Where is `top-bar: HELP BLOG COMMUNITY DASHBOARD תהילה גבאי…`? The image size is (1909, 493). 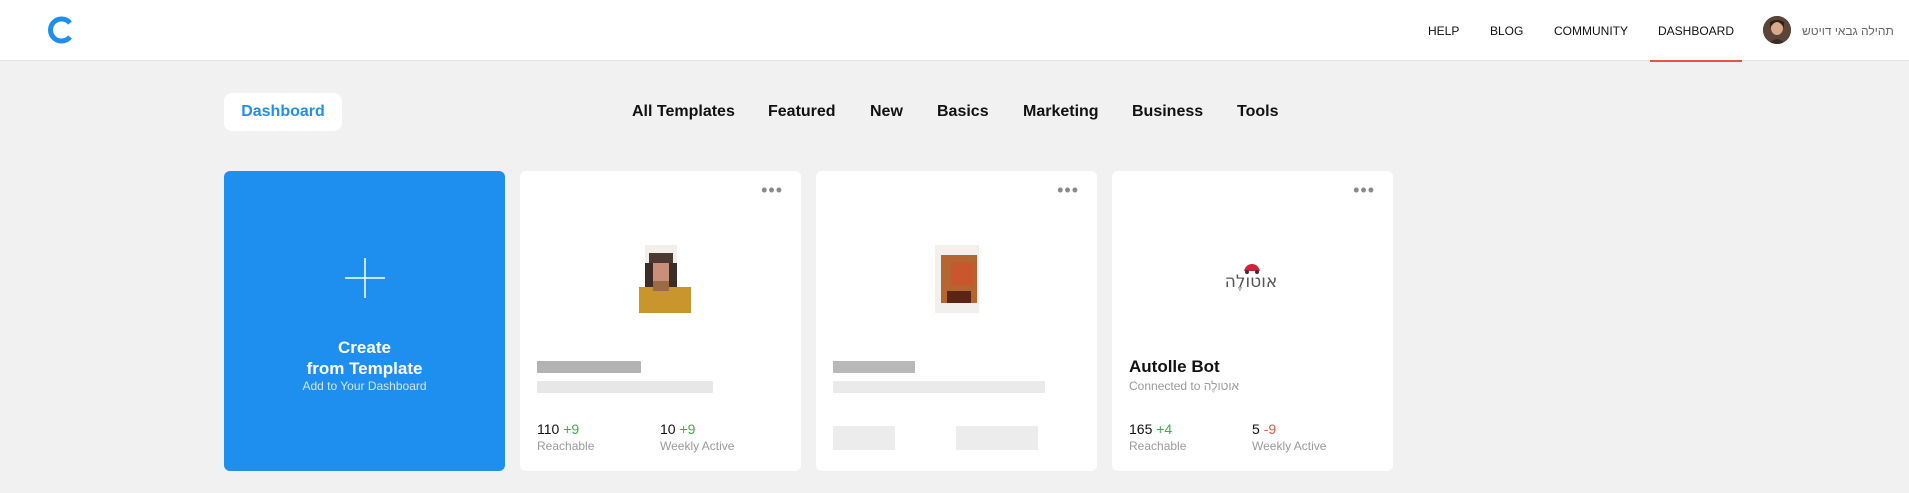 top-bar: HELP BLOG COMMUNITY DASHBOARD תהילה גבאי… is located at coordinates (954, 31).